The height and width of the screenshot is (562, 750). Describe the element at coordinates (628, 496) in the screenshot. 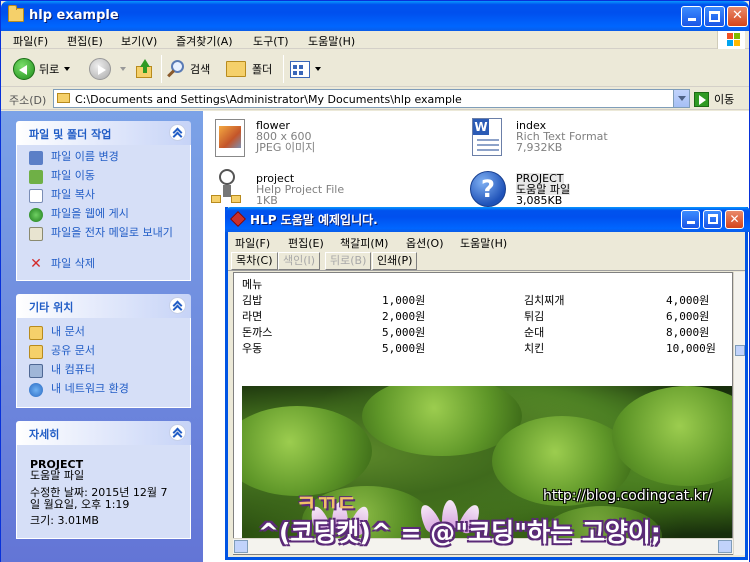

I see `watermark-url: http://blog.codingcat.kr/` at that location.